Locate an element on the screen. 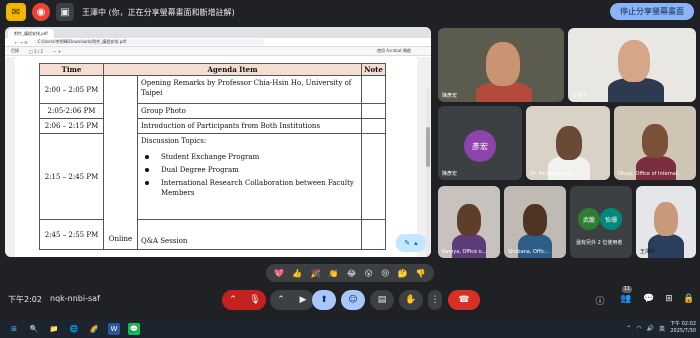 This screenshot has height=338, width=700. leave-call-button: ☎ is located at coordinates (464, 300).